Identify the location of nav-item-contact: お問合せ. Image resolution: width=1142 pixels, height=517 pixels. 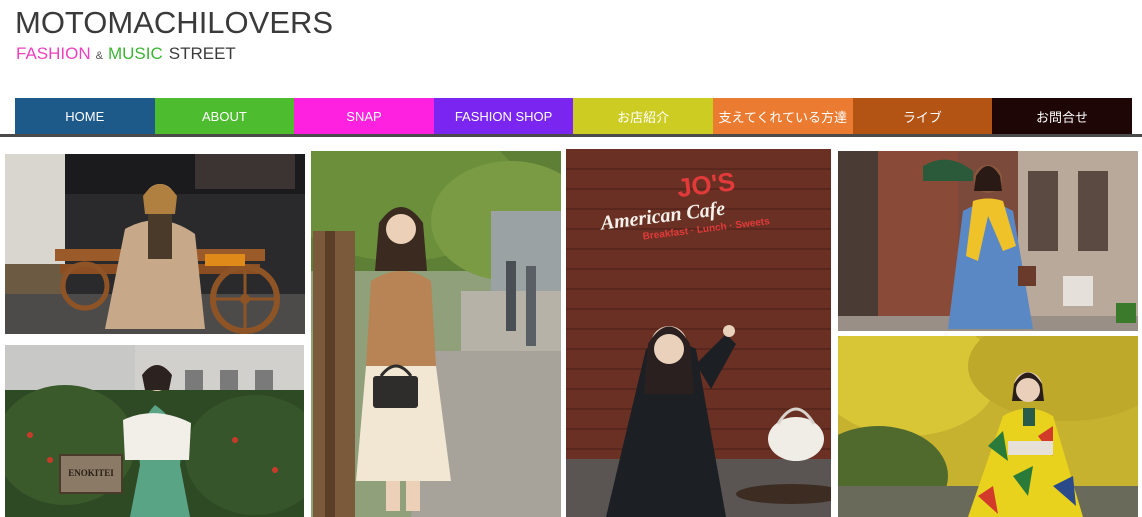
(1062, 116).